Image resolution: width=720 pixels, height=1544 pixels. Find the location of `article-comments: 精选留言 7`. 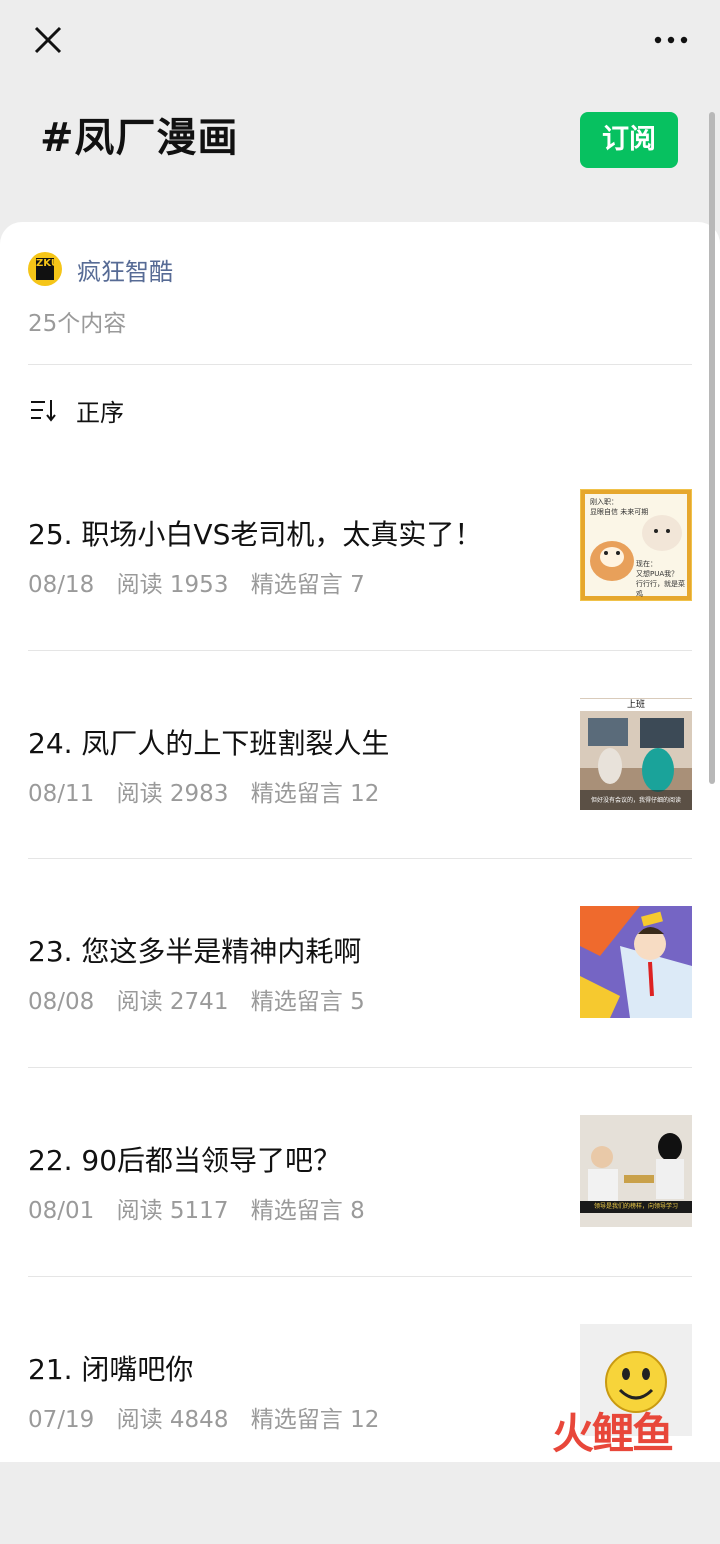

article-comments: 精选留言 7 is located at coordinates (307, 585).